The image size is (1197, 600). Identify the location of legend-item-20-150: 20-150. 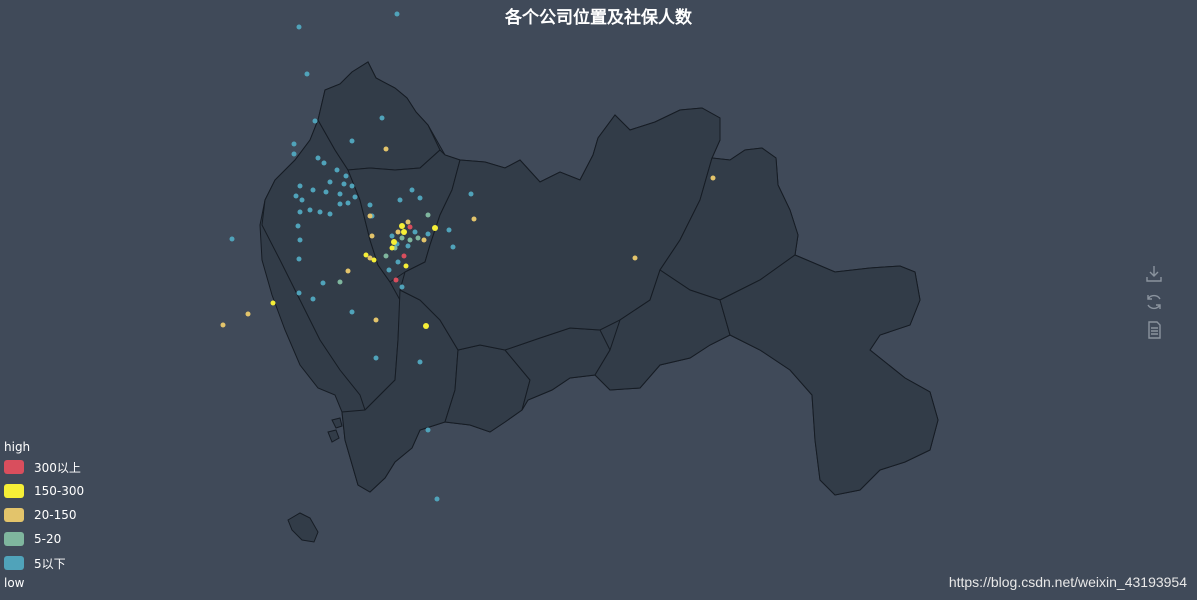
(44, 515).